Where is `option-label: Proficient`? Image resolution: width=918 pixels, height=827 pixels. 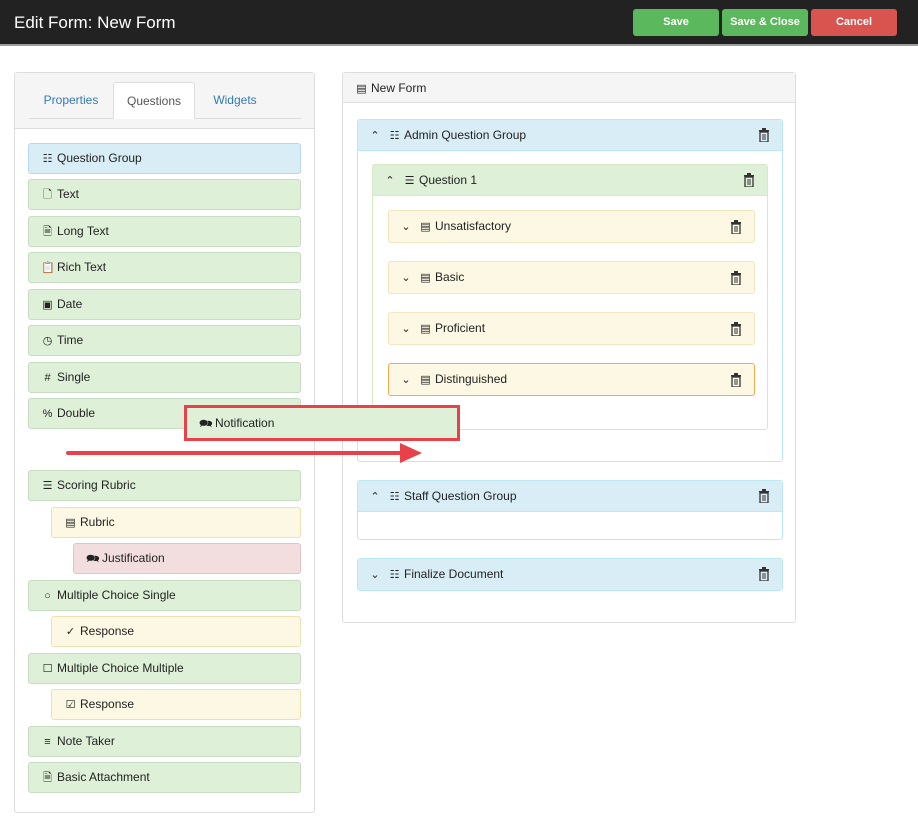 option-label: Proficient is located at coordinates (460, 328).